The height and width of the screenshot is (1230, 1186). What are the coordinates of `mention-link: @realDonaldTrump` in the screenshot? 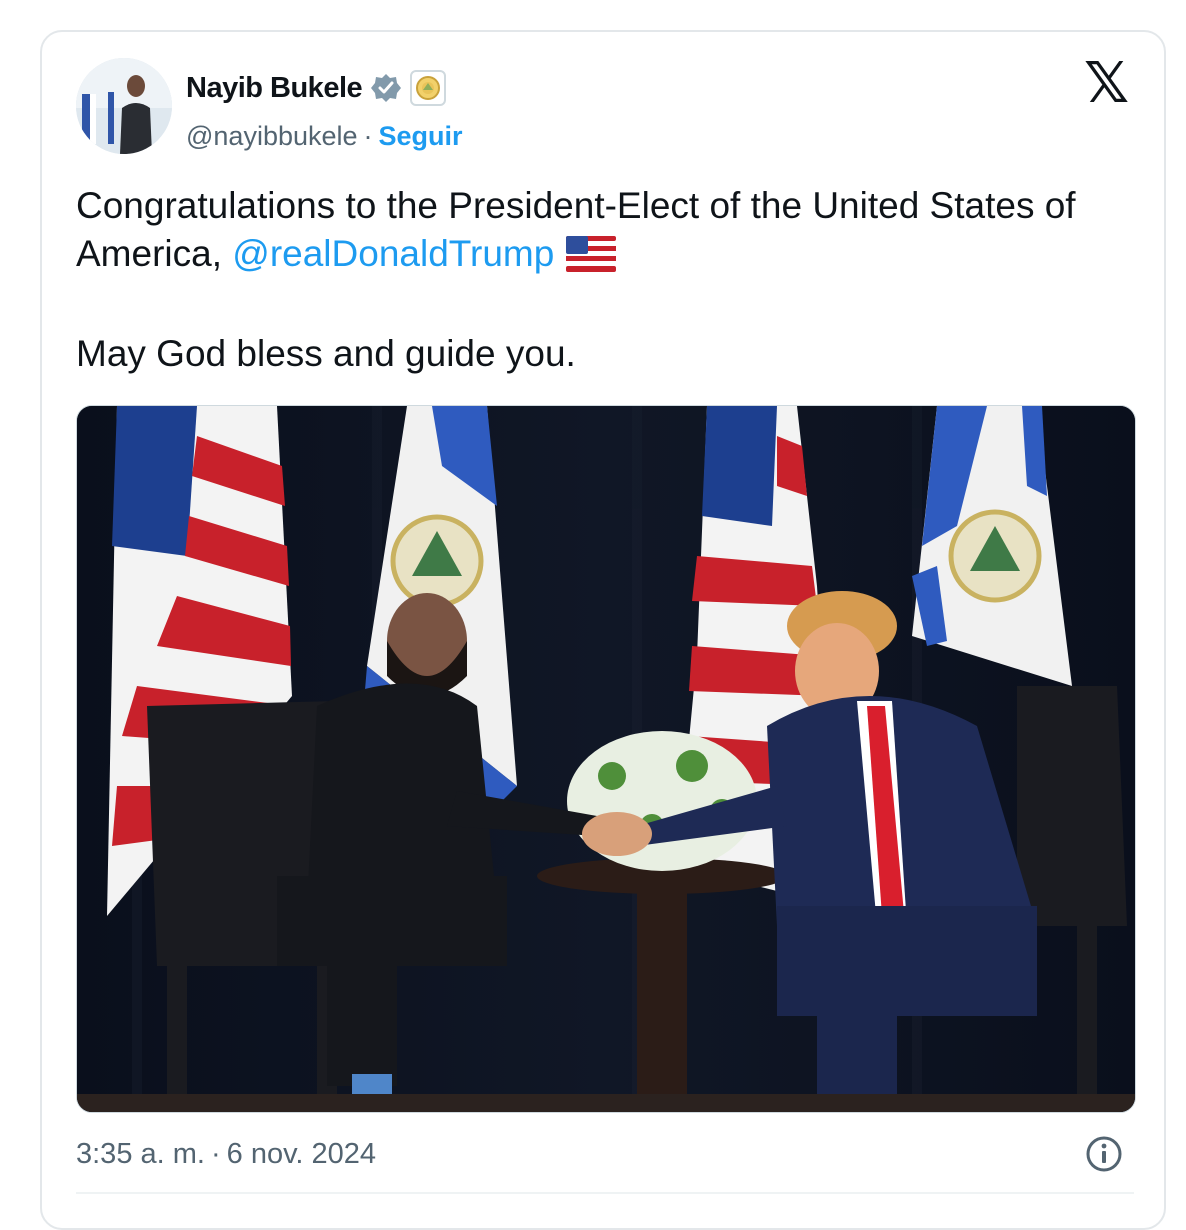 It's located at (393, 253).